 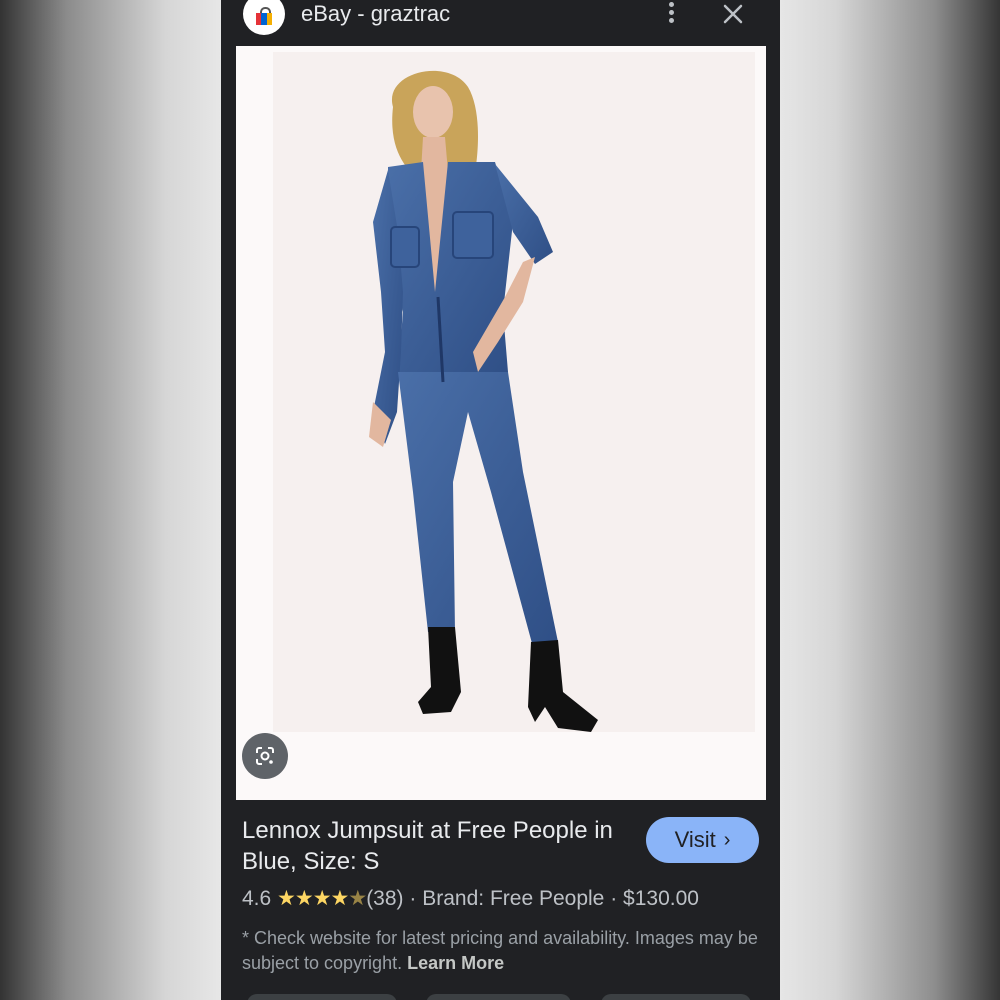 What do you see at coordinates (500, 23) in the screenshot?
I see `panel-header: eBay - graztrac` at bounding box center [500, 23].